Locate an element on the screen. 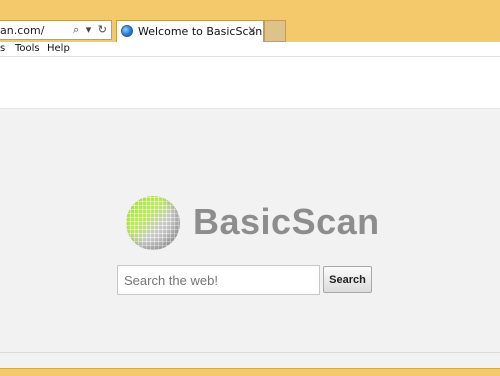 The width and height of the screenshot is (500, 376). dropdown-icon: ▾ is located at coordinates (89, 29).